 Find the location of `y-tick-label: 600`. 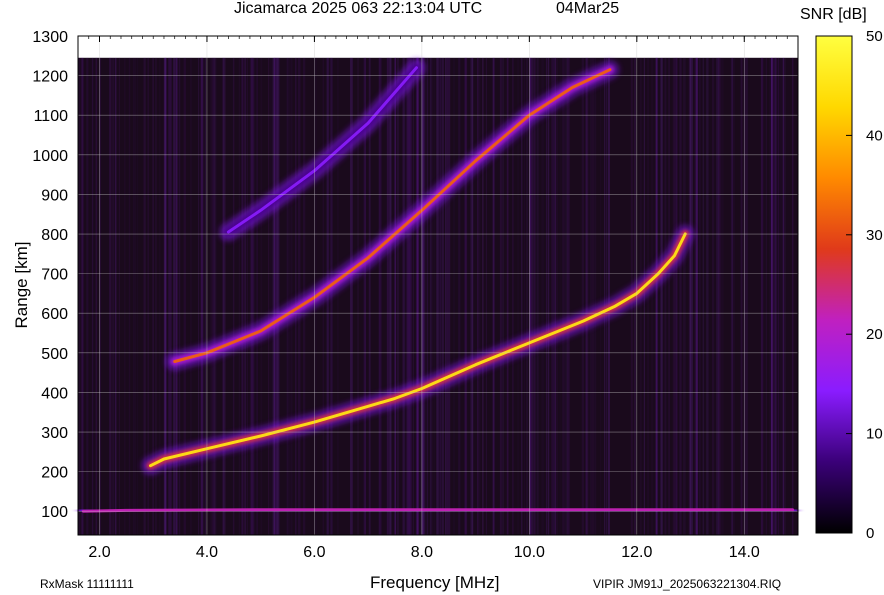

y-tick-label: 600 is located at coordinates (54, 314).